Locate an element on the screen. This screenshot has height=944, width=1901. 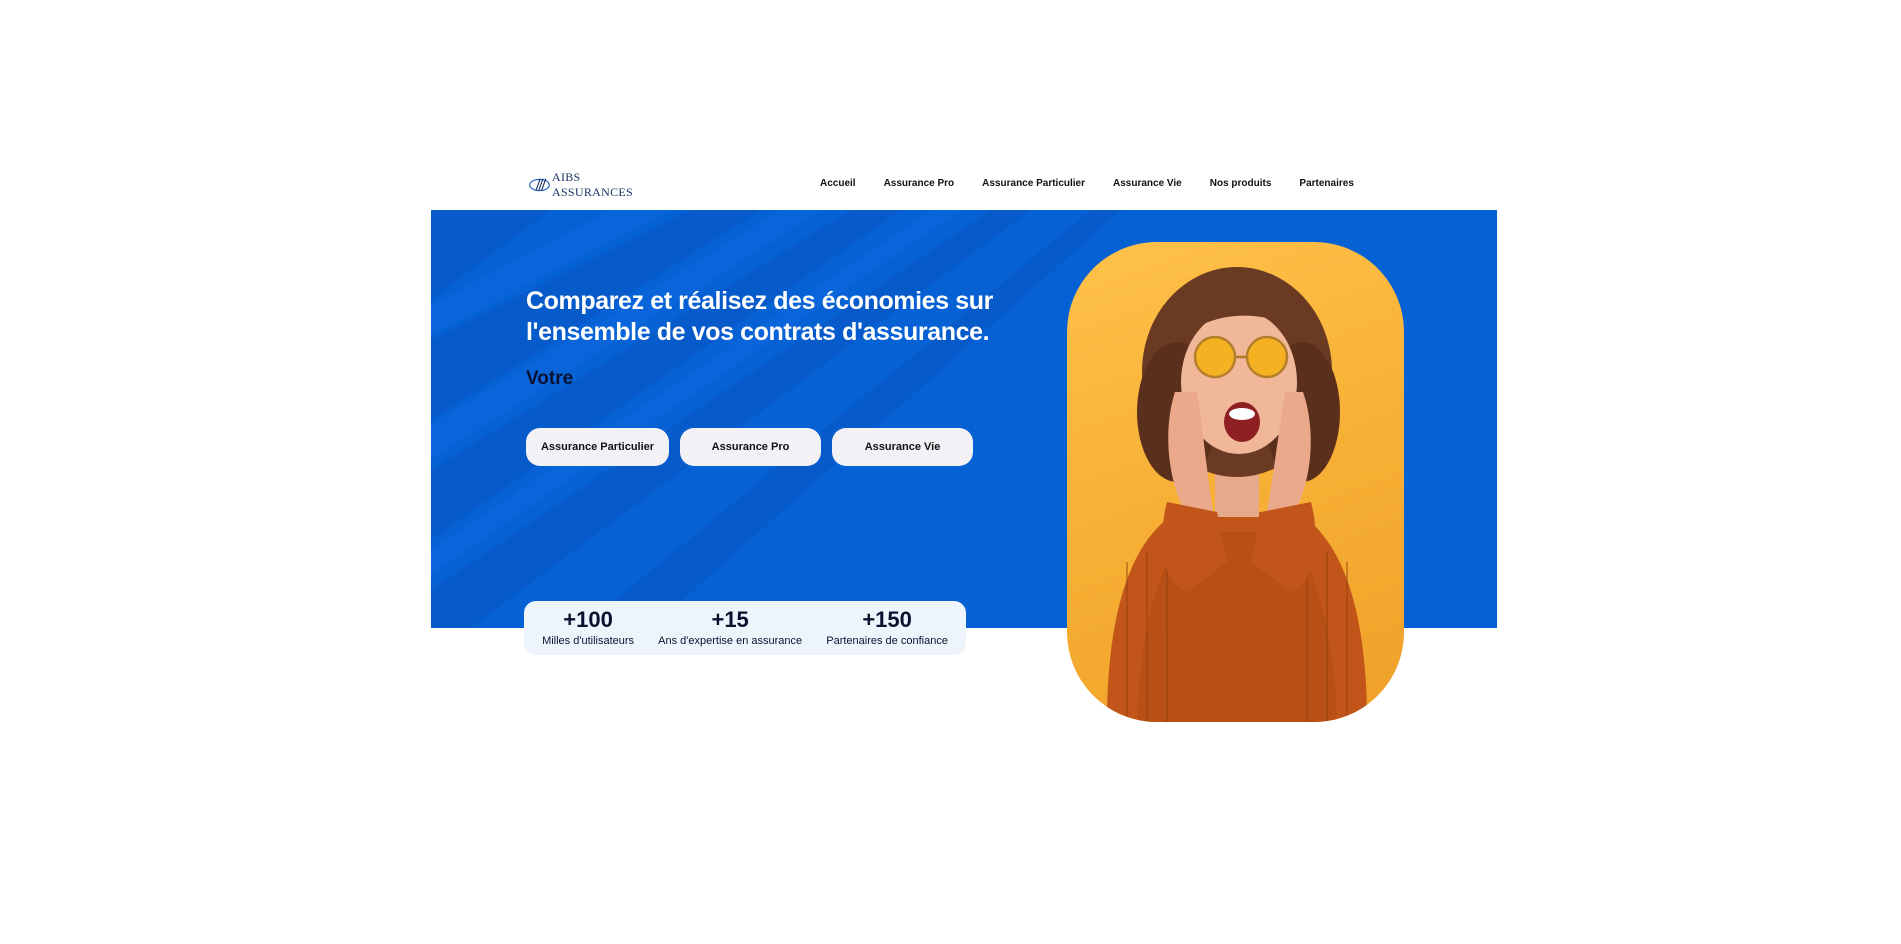
stat-value: +150 is located at coordinates (887, 619).